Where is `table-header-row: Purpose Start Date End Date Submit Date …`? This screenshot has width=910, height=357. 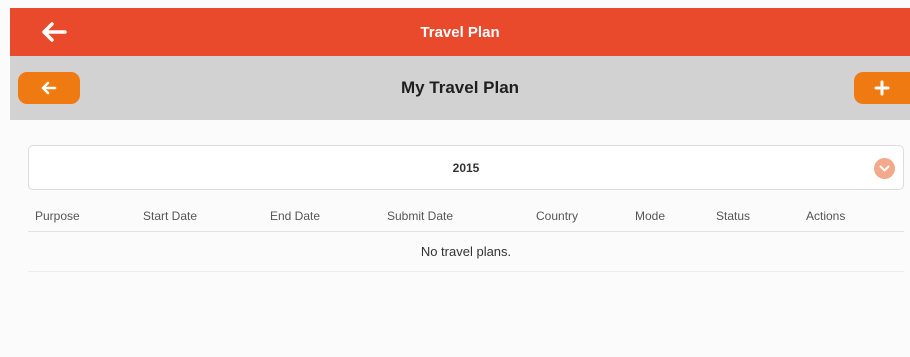
table-header-row: Purpose Start Date End Date Submit Date … is located at coordinates (466, 216).